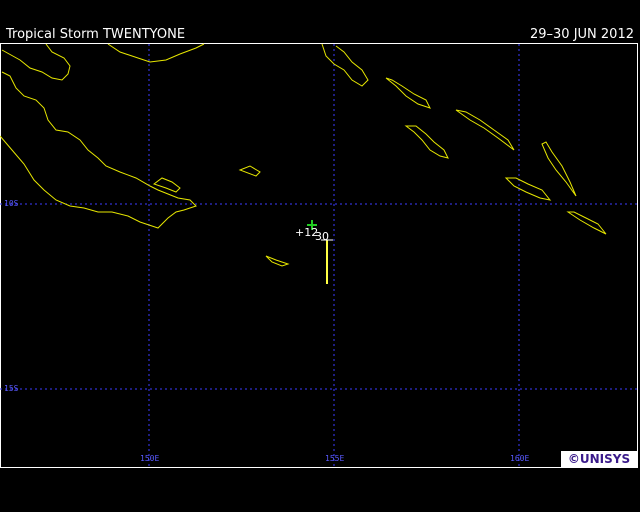 This screenshot has height=512, width=640. What do you see at coordinates (528, 189) in the screenshot?
I see `island-g` at bounding box center [528, 189].